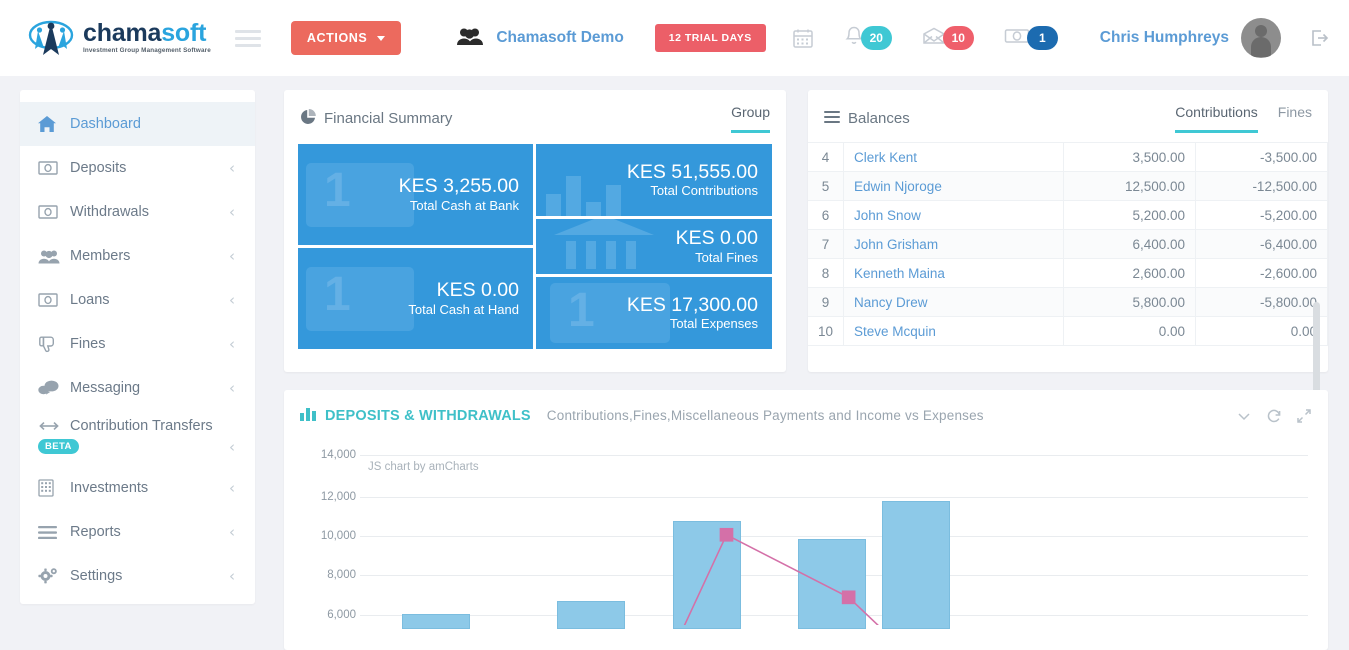  I want to click on sidebar-item-deposits: Deposits ‹, so click(137, 168).